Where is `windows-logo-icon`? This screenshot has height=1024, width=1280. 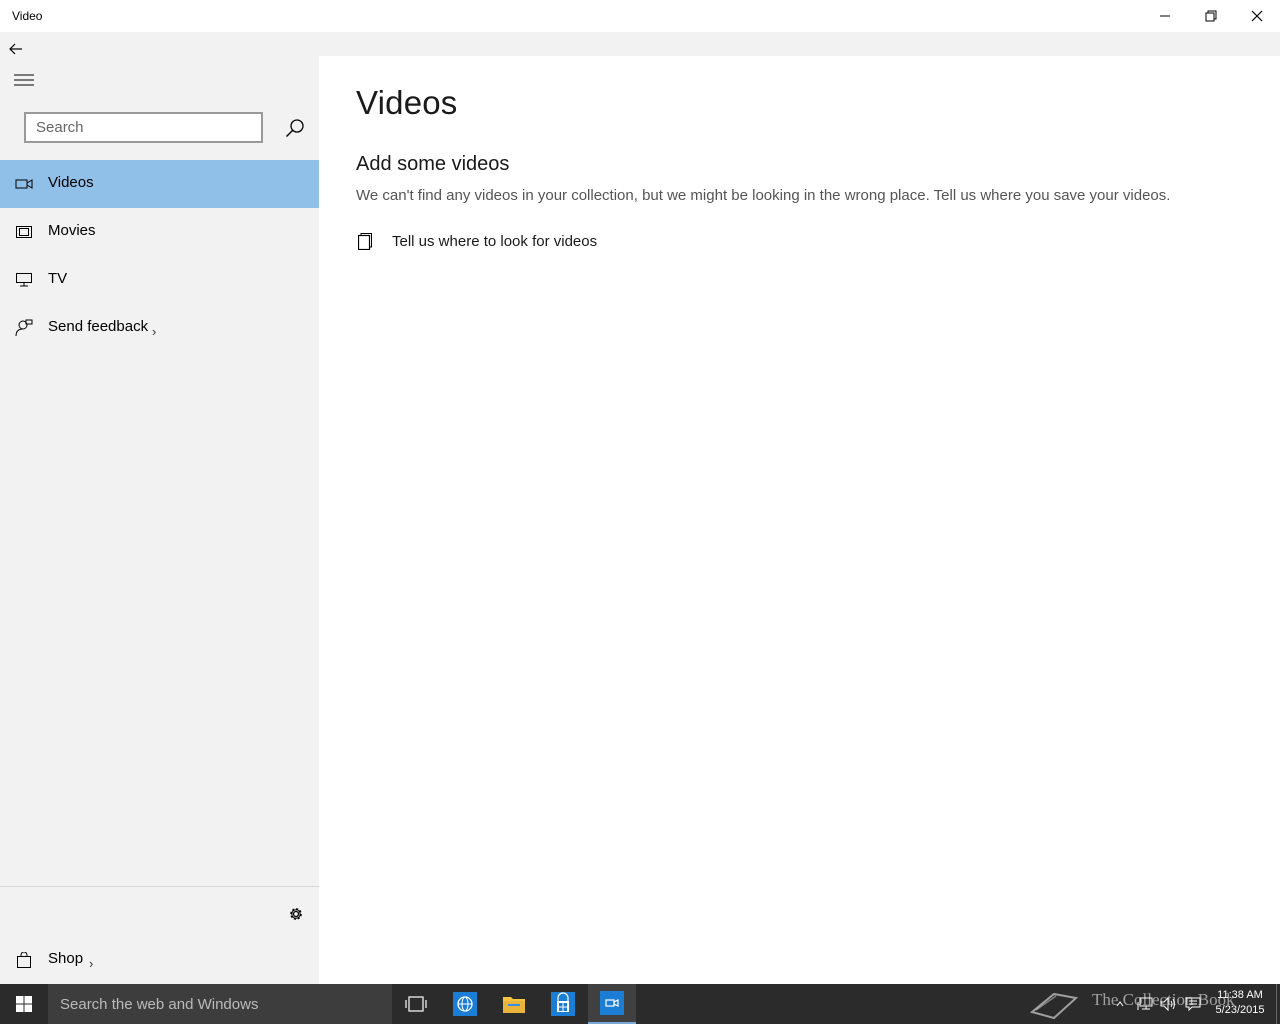 windows-logo-icon is located at coordinates (24, 1004).